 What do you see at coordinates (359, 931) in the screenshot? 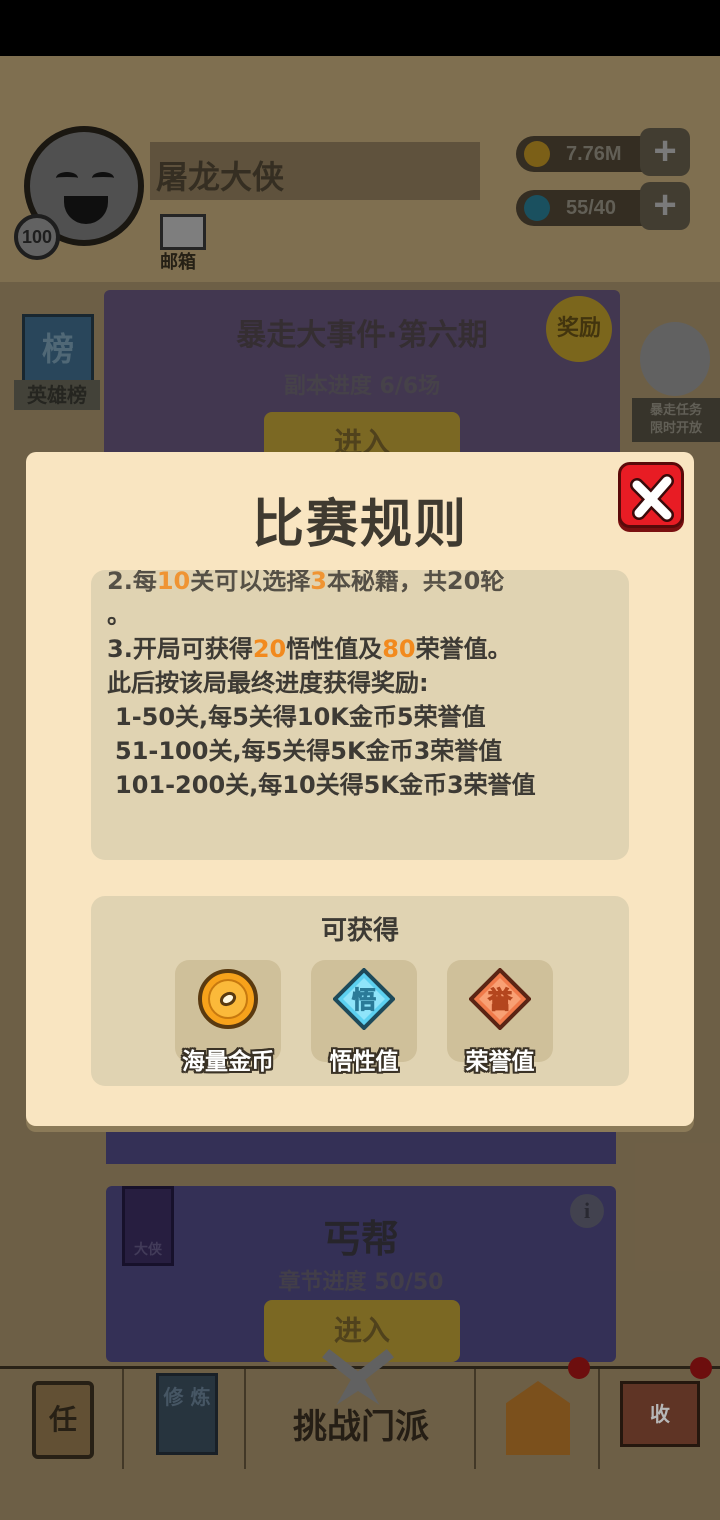
I see `rewards-heading: 可获得` at bounding box center [359, 931].